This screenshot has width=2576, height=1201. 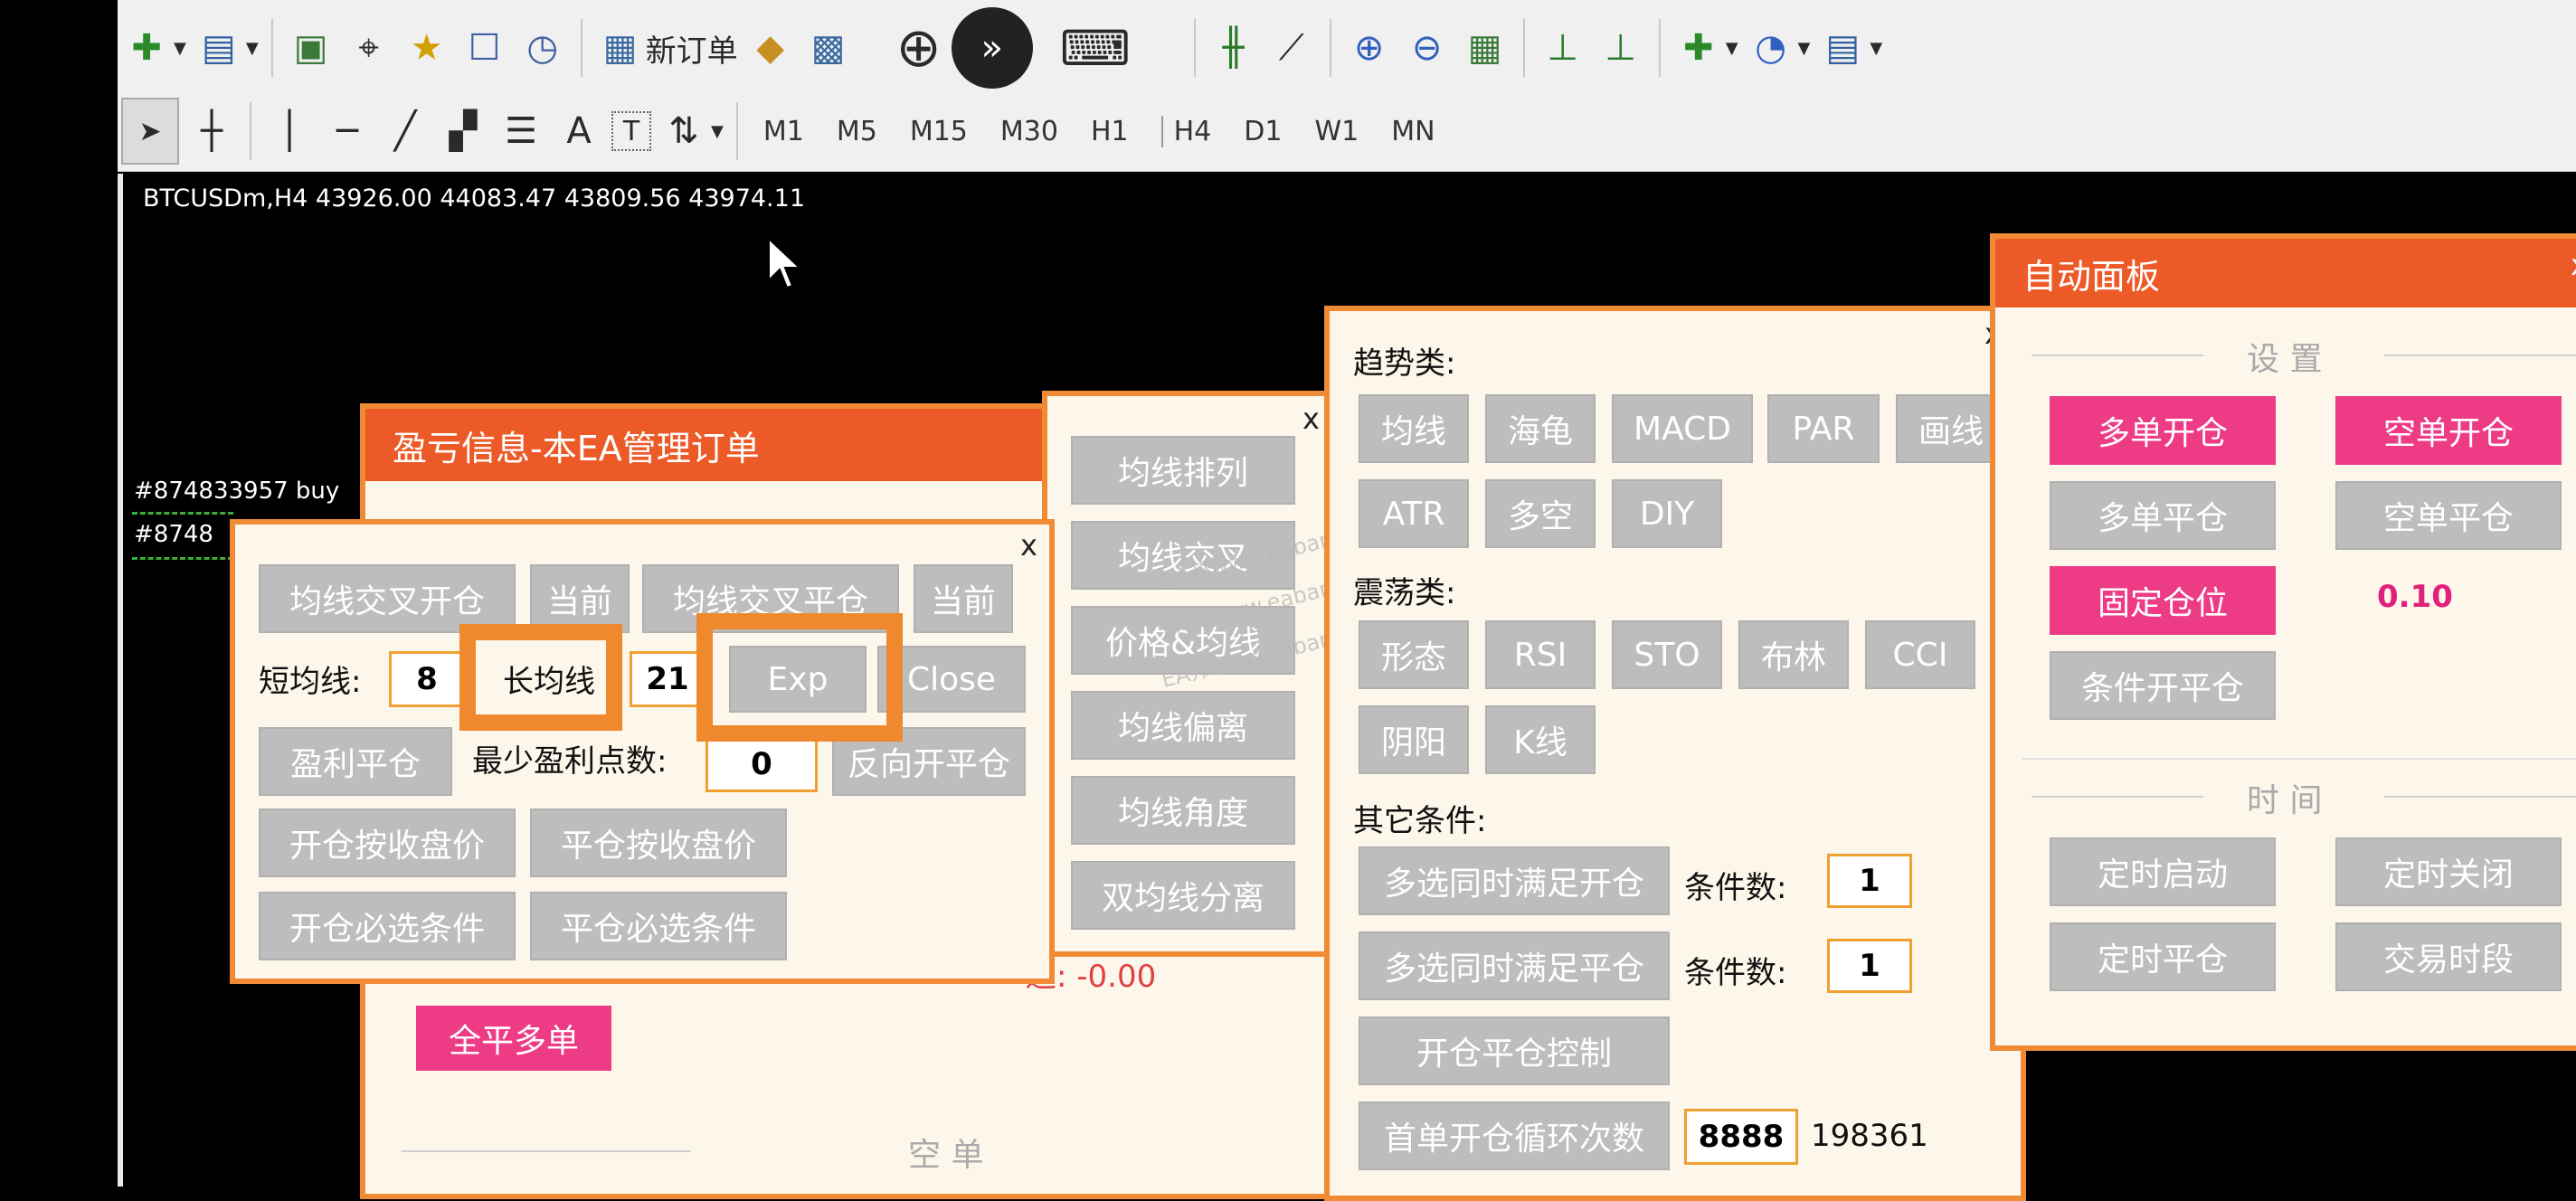 I want to click on osc-pattern-button: 形态, so click(x=1414, y=655).